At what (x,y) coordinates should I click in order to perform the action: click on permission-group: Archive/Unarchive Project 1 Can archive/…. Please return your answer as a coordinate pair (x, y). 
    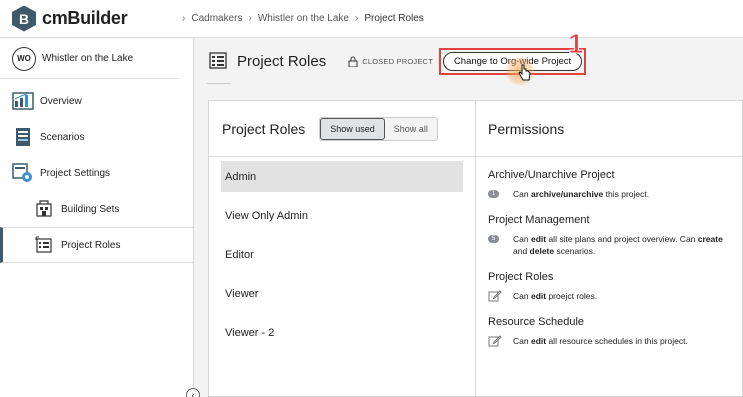
    Looking at the image, I should click on (610, 184).